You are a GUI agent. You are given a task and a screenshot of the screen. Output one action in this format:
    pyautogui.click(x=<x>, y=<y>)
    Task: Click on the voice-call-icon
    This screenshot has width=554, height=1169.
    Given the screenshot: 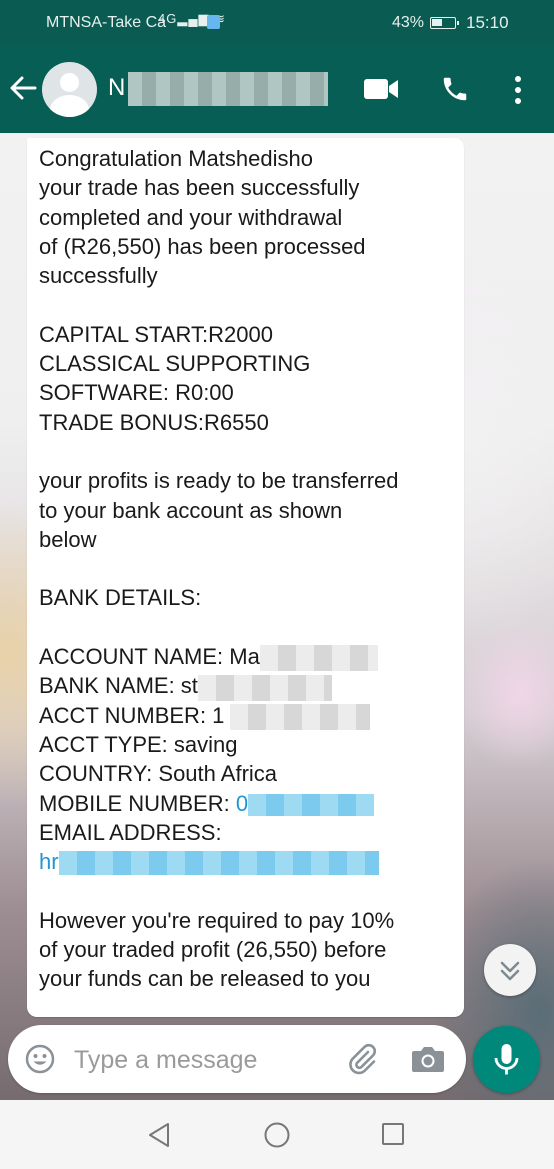 What is the action you would take?
    pyautogui.click(x=455, y=89)
    